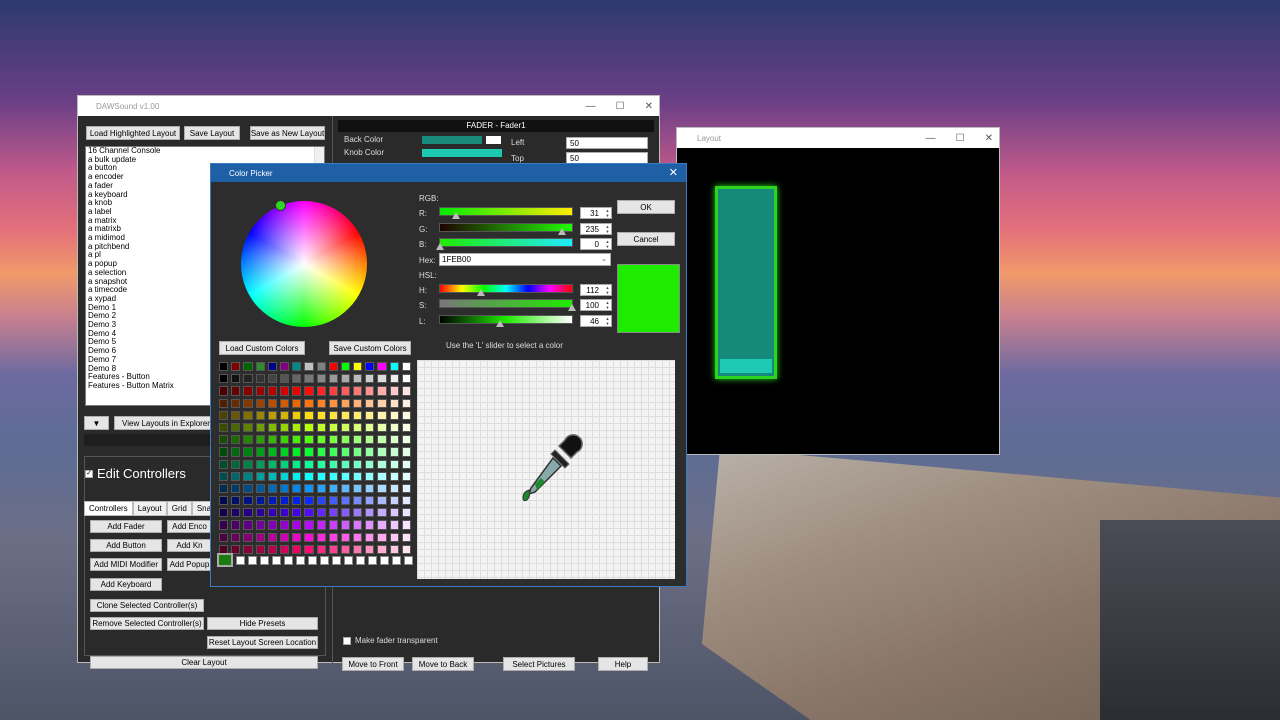 The image size is (1280, 720). What do you see at coordinates (462, 153) in the screenshot?
I see `knob-color-swatch` at bounding box center [462, 153].